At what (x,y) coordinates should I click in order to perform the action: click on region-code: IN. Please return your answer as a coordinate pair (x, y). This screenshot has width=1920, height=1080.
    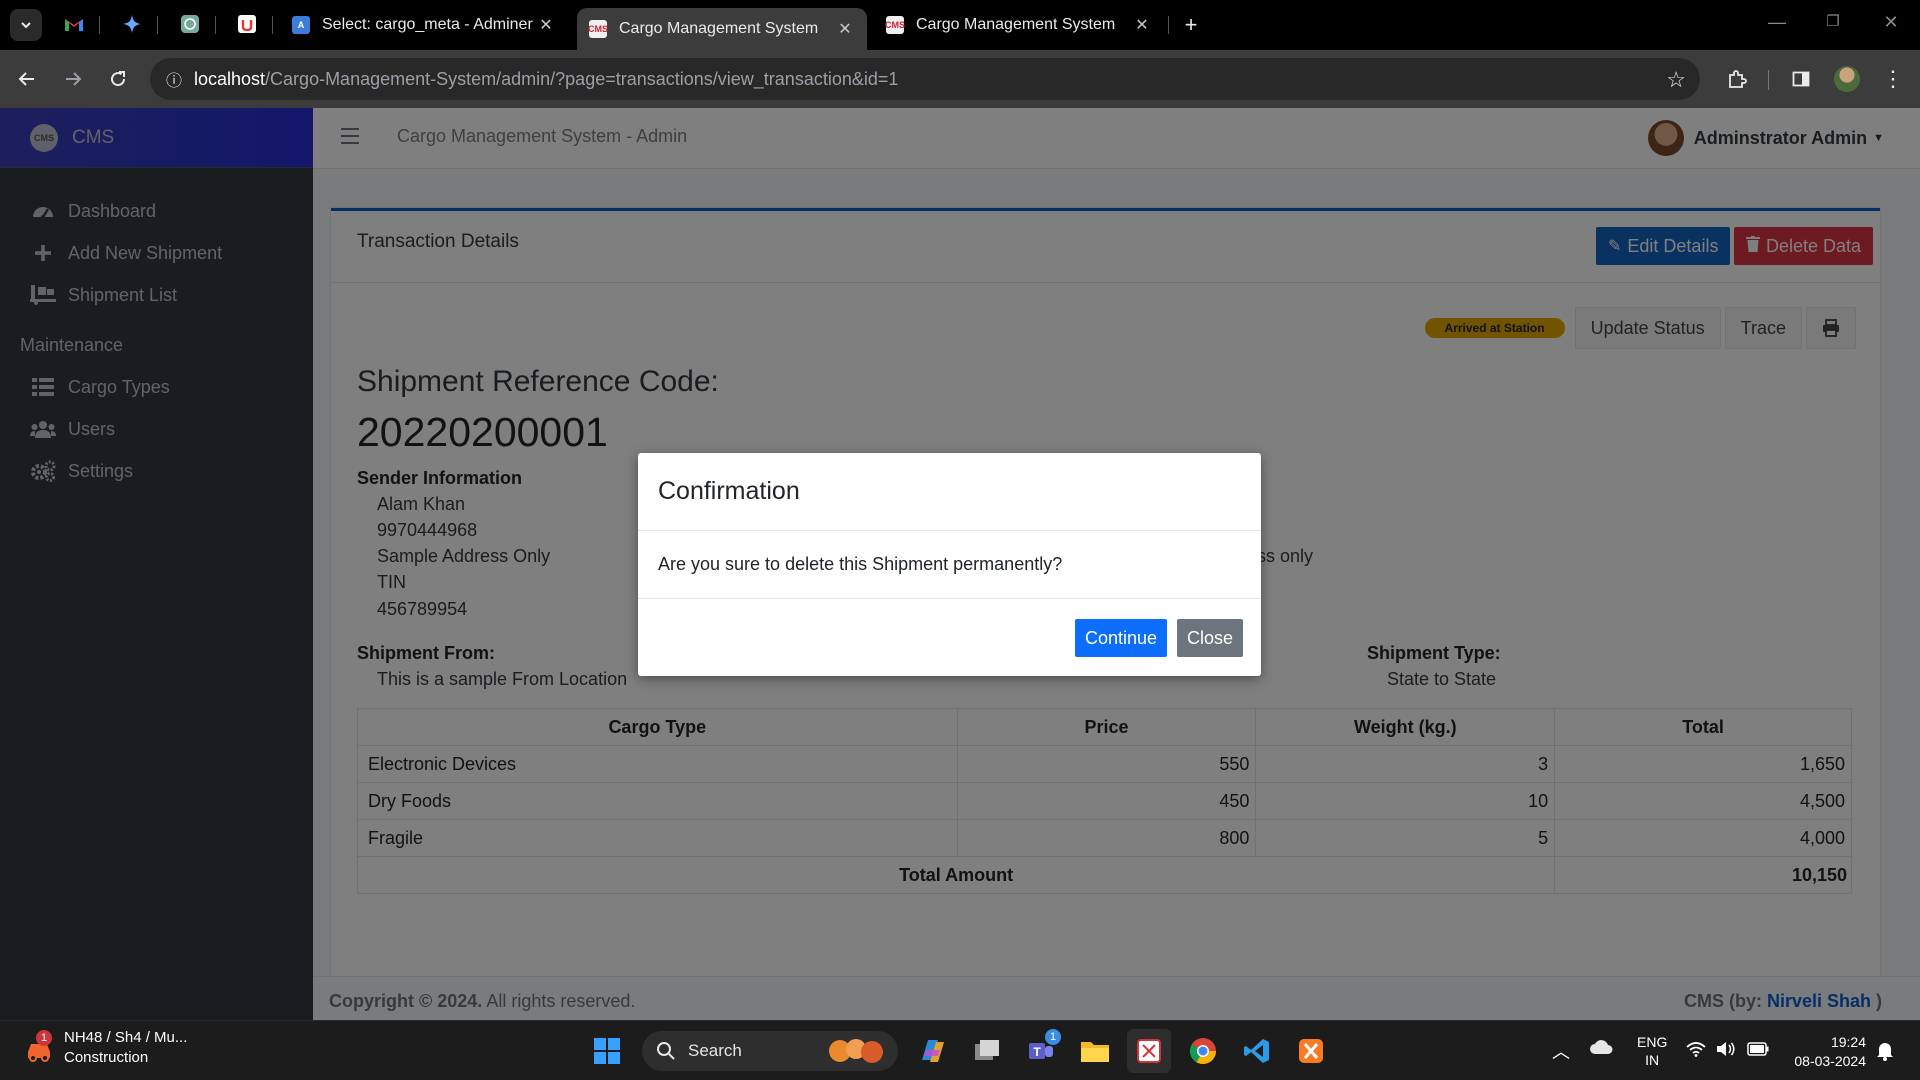
    Looking at the image, I should click on (1652, 1060).